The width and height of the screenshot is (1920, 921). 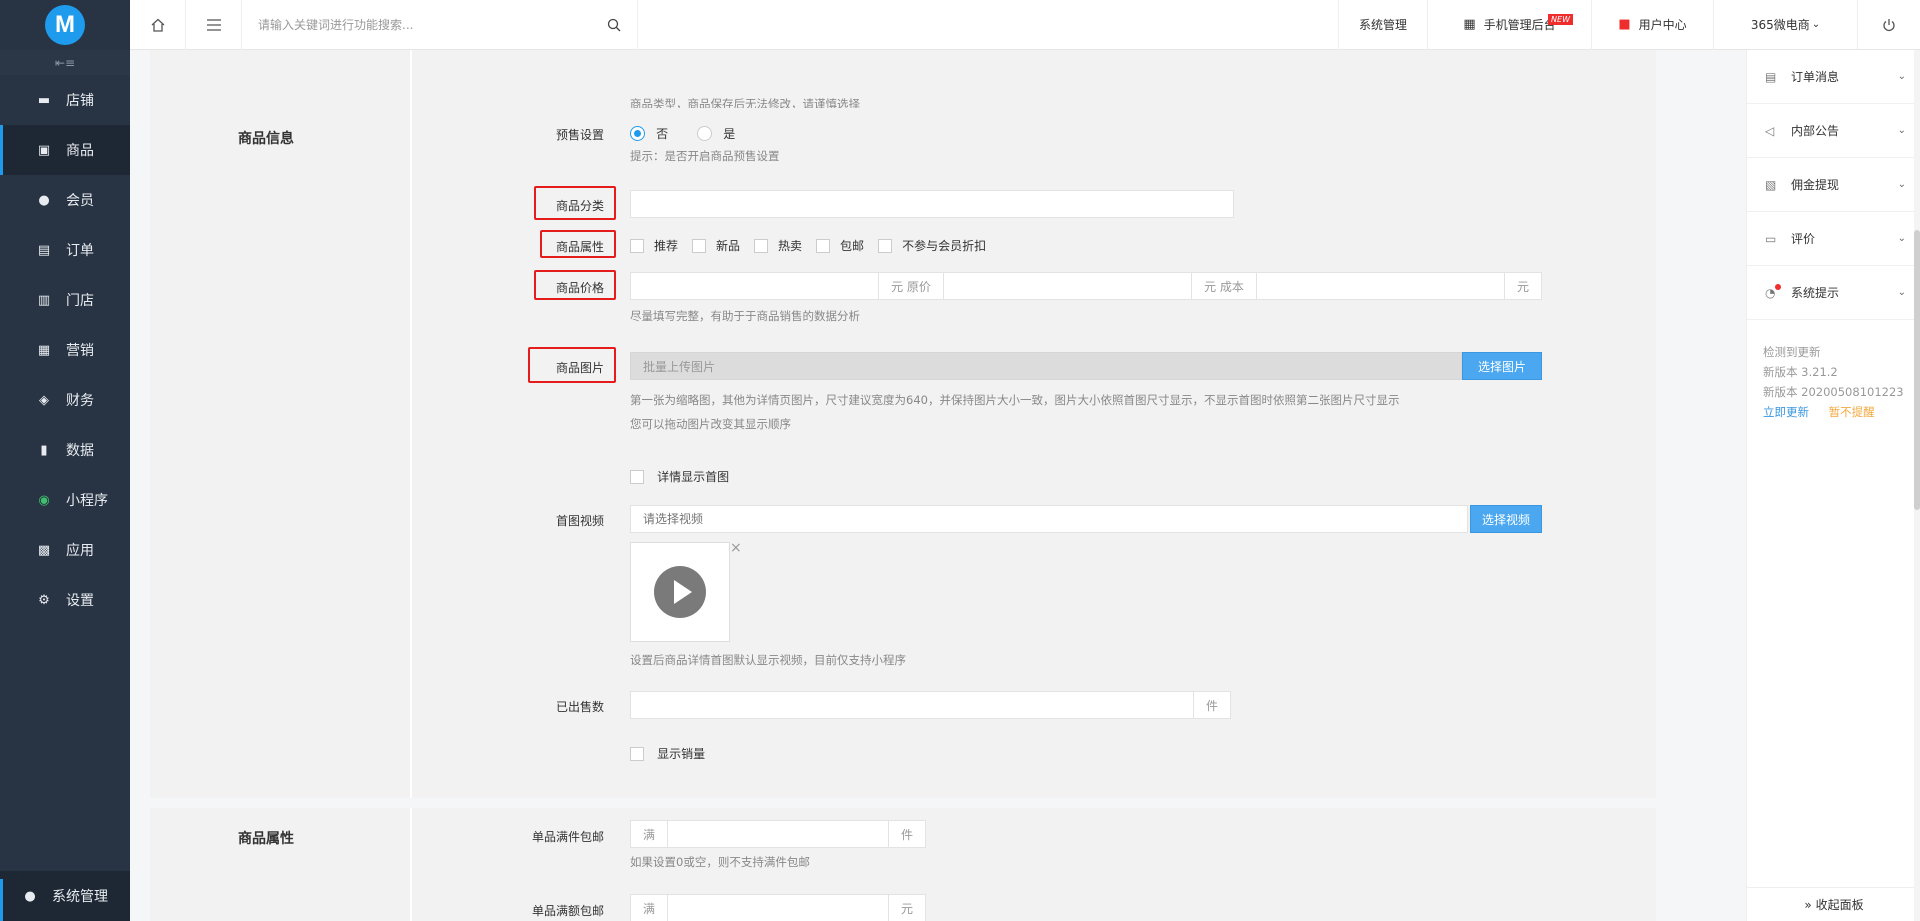 What do you see at coordinates (80, 401) in the screenshot?
I see `sidebar-item-label: 财务` at bounding box center [80, 401].